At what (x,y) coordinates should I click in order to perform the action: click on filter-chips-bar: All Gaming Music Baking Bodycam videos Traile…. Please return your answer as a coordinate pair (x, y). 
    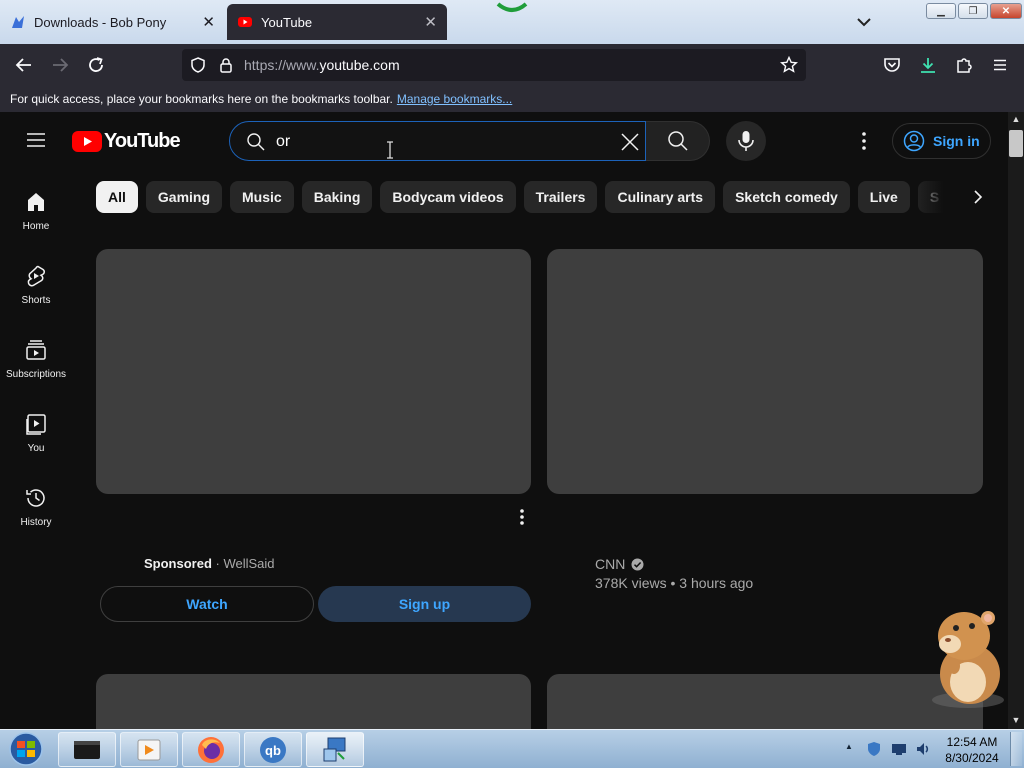
    Looking at the image, I should click on (531, 197).